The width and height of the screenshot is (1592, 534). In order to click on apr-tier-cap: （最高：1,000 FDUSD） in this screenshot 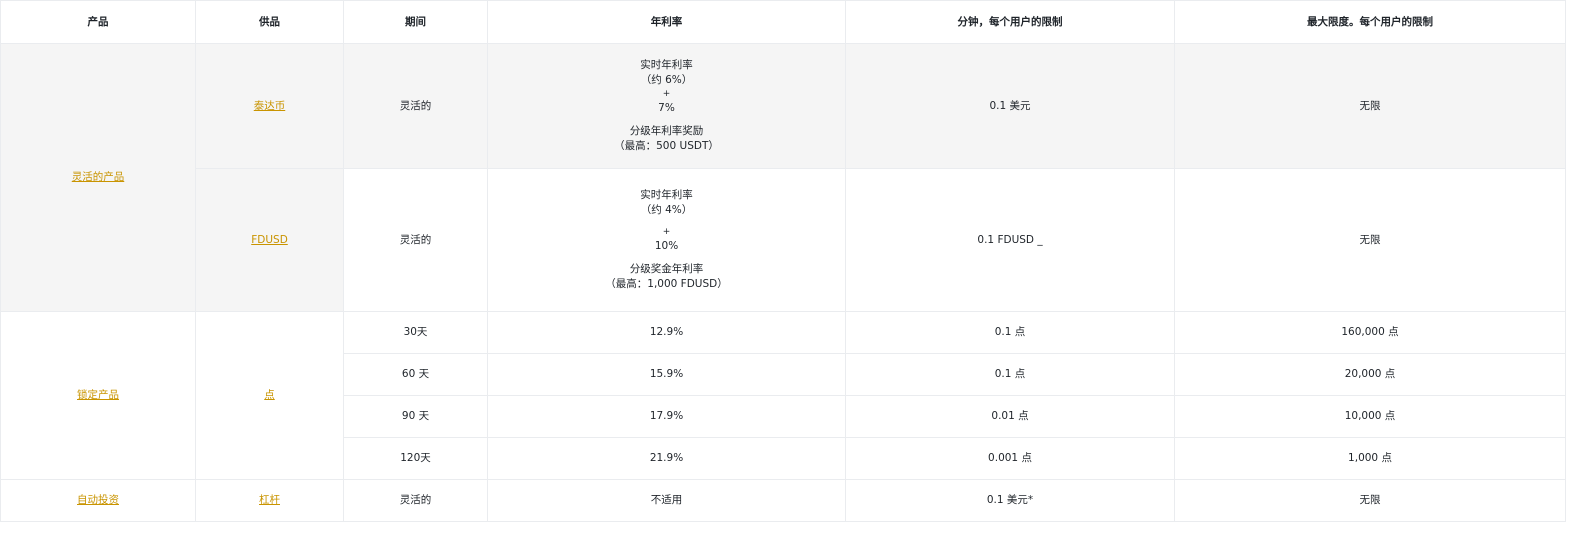, I will do `click(666, 284)`.